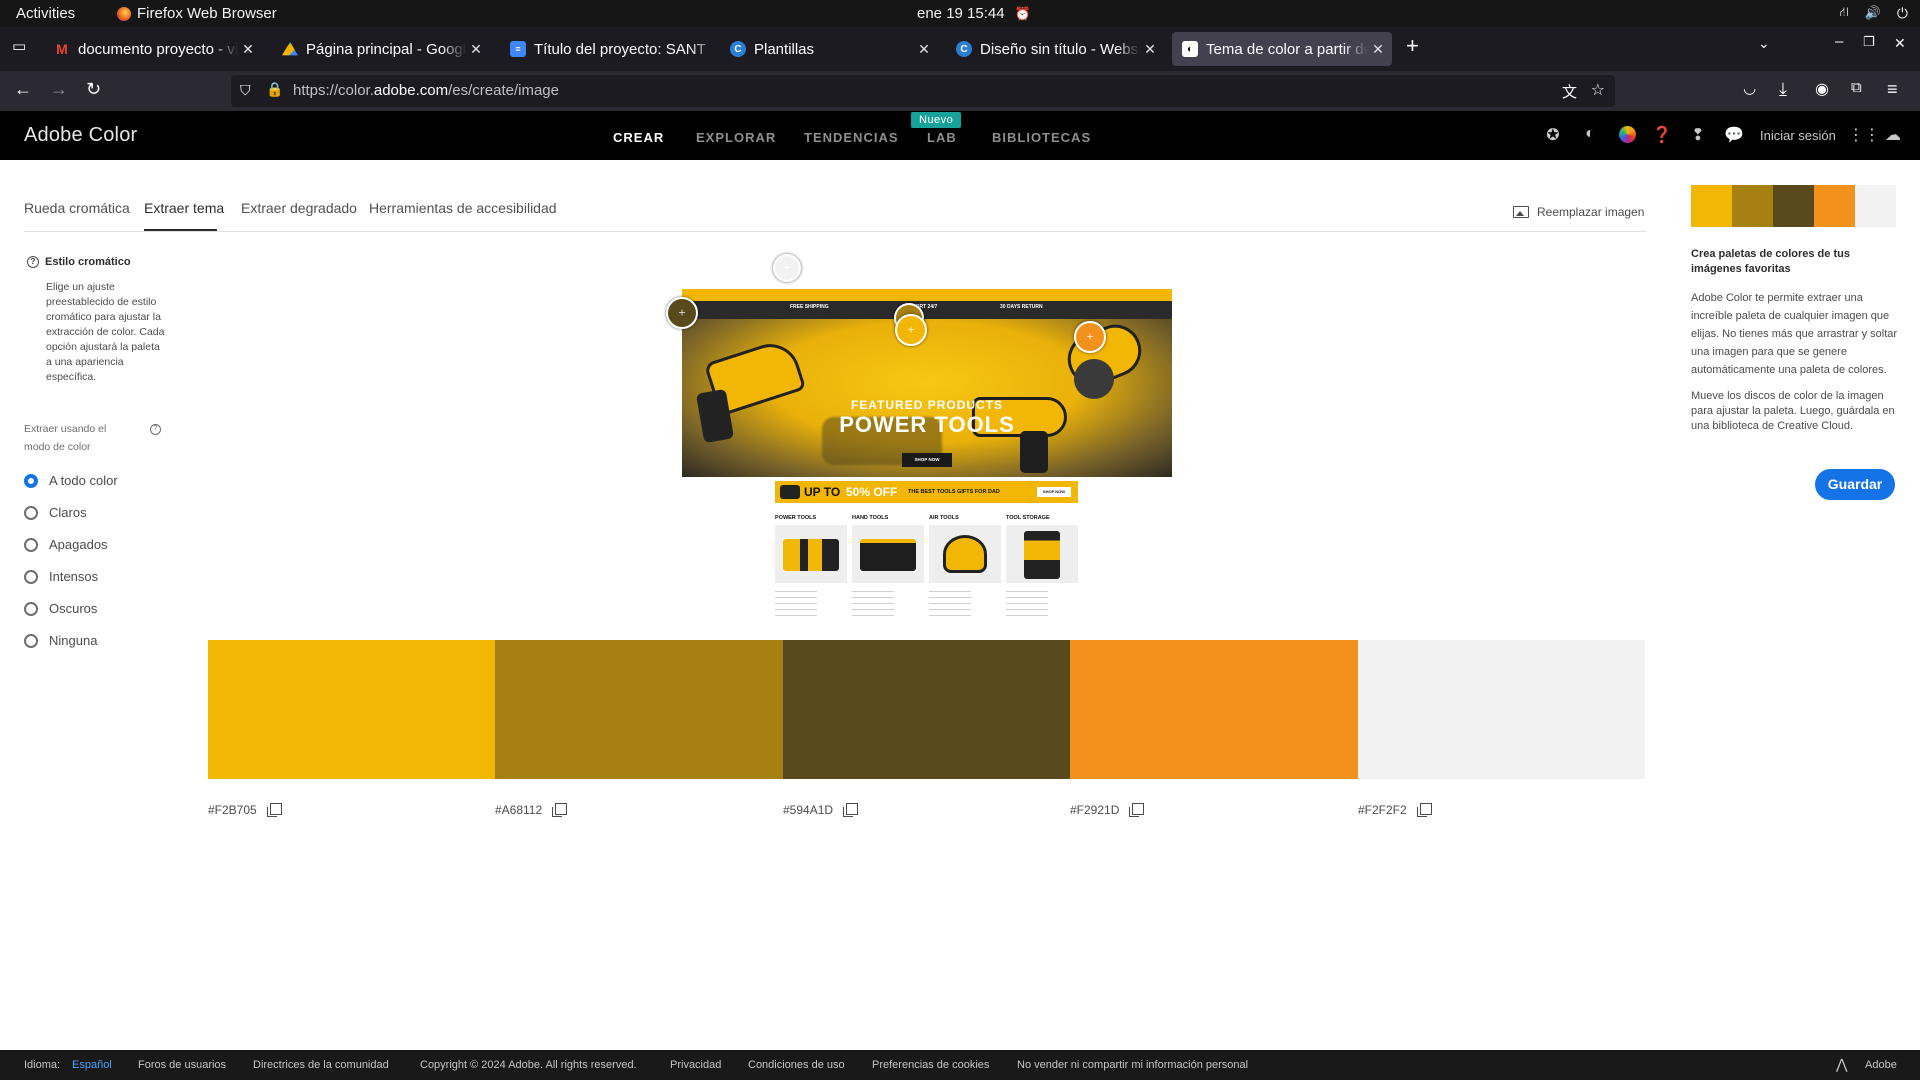  What do you see at coordinates (60, 640) in the screenshot?
I see `radio-ninguna: Ninguna` at bounding box center [60, 640].